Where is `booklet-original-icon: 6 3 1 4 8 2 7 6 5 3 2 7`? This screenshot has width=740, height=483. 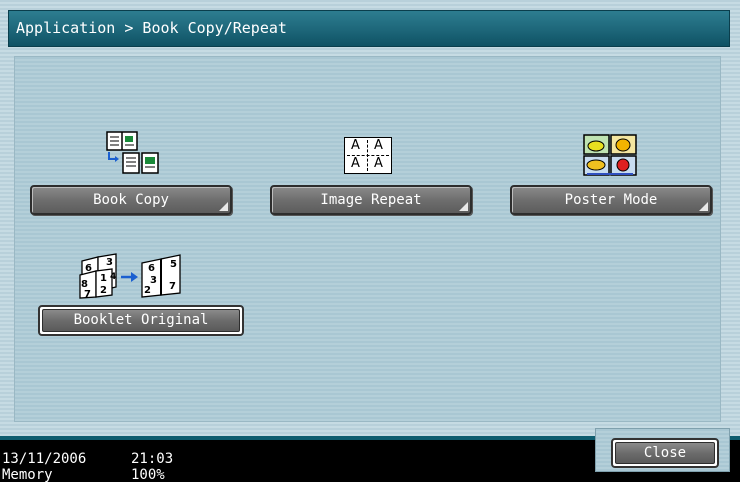
booklet-original-icon: 6 3 1 4 8 2 7 6 5 3 2 7 is located at coordinates (130, 276).